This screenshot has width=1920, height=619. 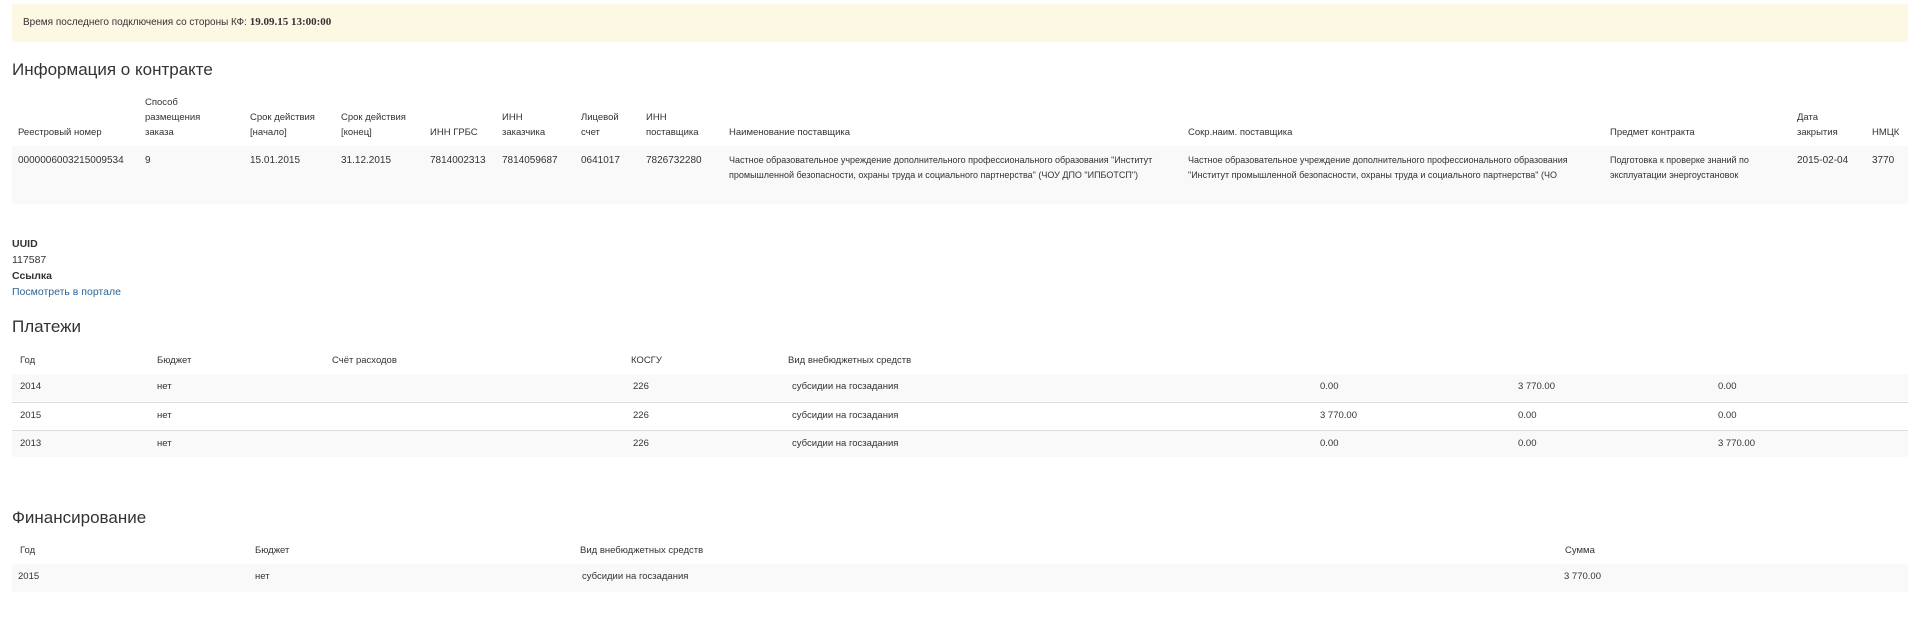 What do you see at coordinates (262, 576) in the screenshot?
I see `financing-budget: нет` at bounding box center [262, 576].